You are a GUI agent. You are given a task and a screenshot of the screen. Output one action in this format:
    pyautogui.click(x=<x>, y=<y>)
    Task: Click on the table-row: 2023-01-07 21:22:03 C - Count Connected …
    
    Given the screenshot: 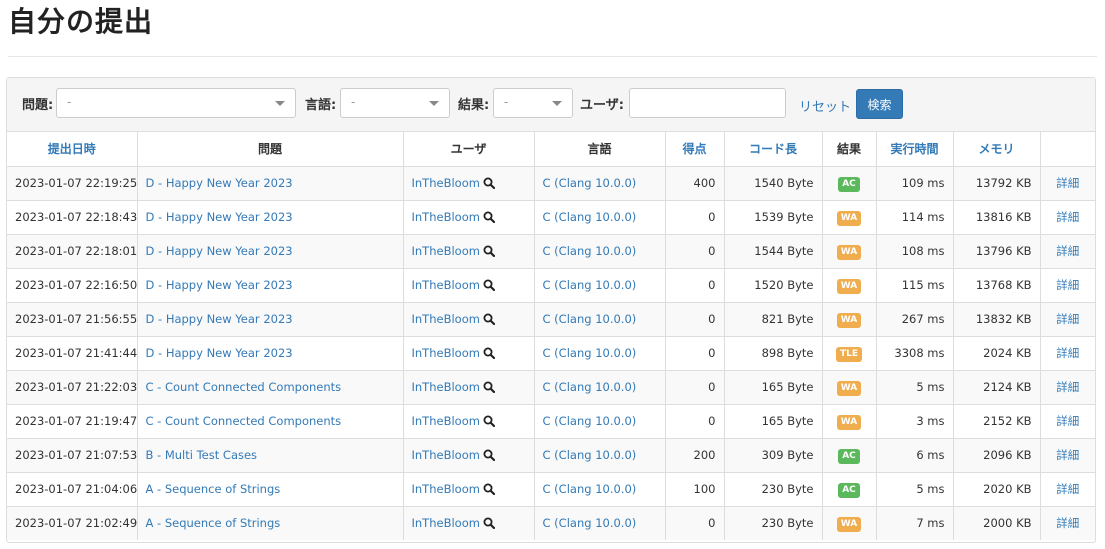 What is the action you would take?
    pyautogui.click(x=551, y=387)
    